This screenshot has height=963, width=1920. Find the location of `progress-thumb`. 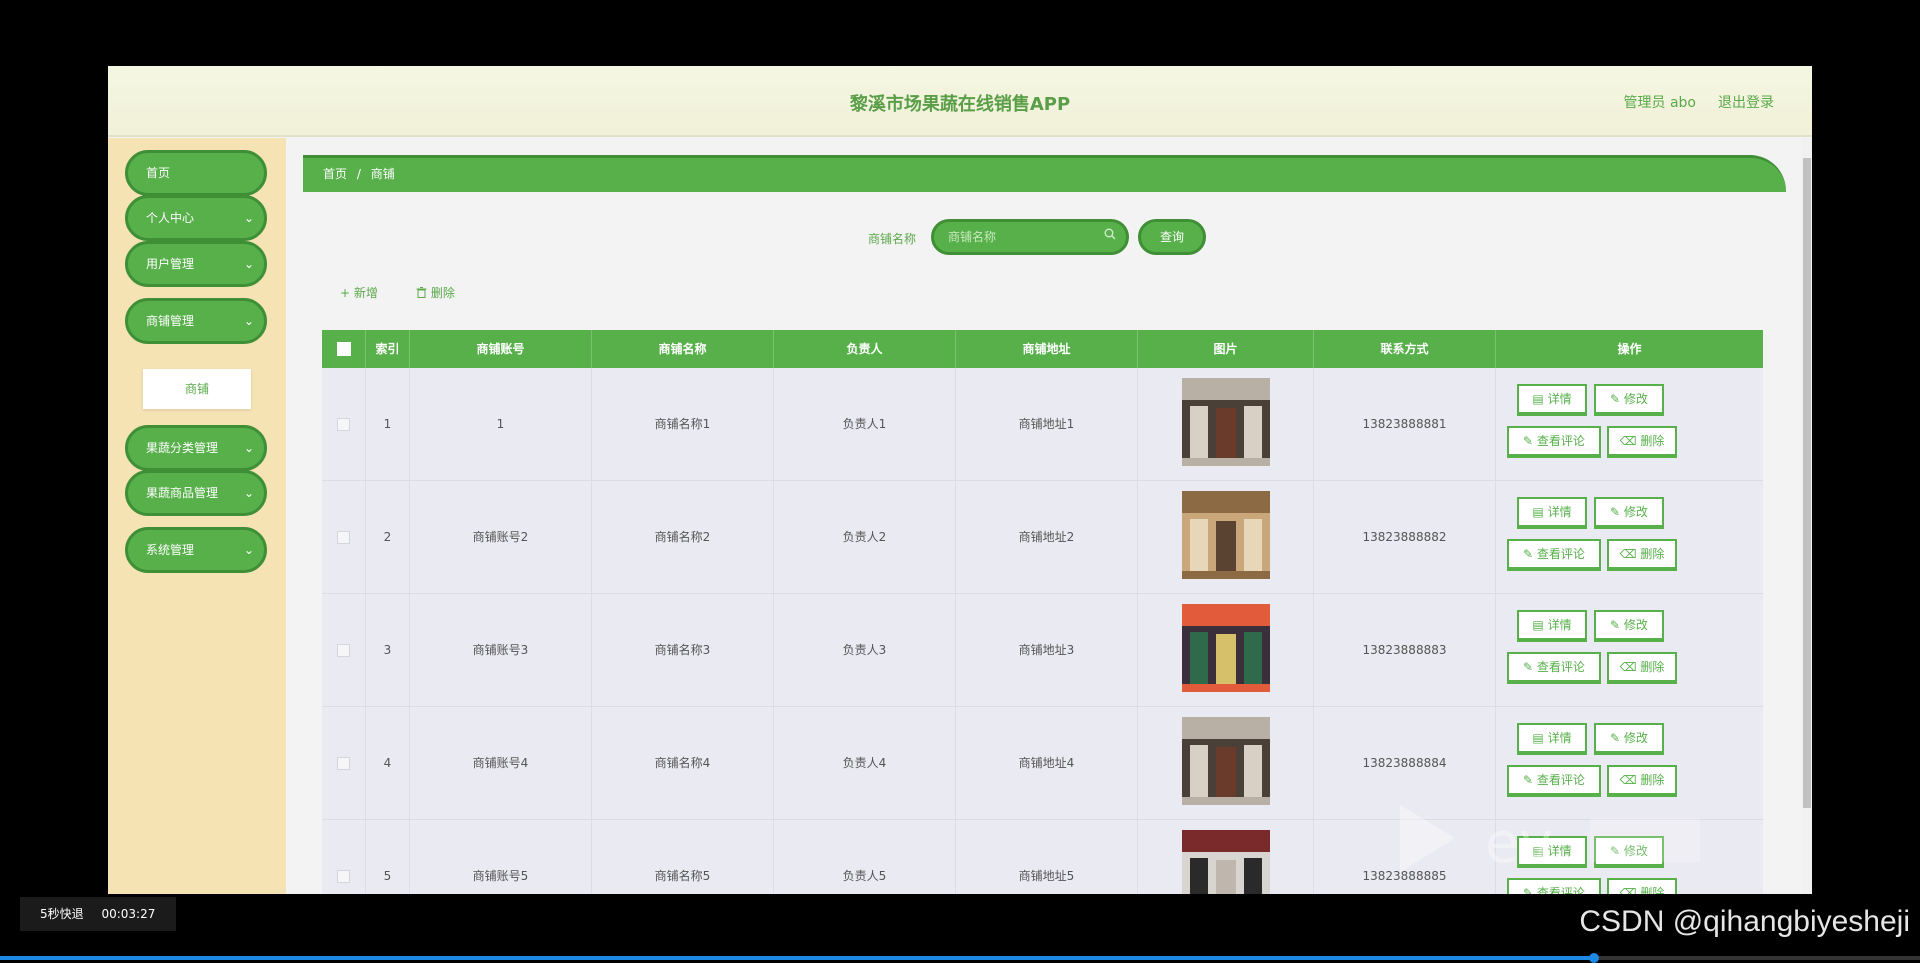

progress-thumb is located at coordinates (1593, 958).